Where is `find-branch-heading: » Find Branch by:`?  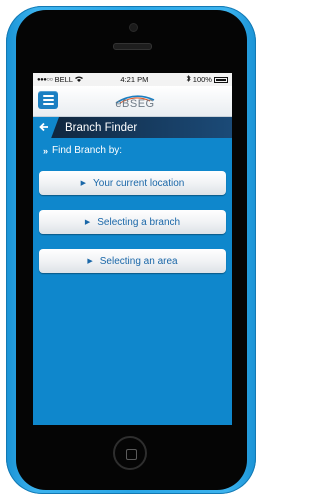 find-branch-heading: » Find Branch by: is located at coordinates (134, 150).